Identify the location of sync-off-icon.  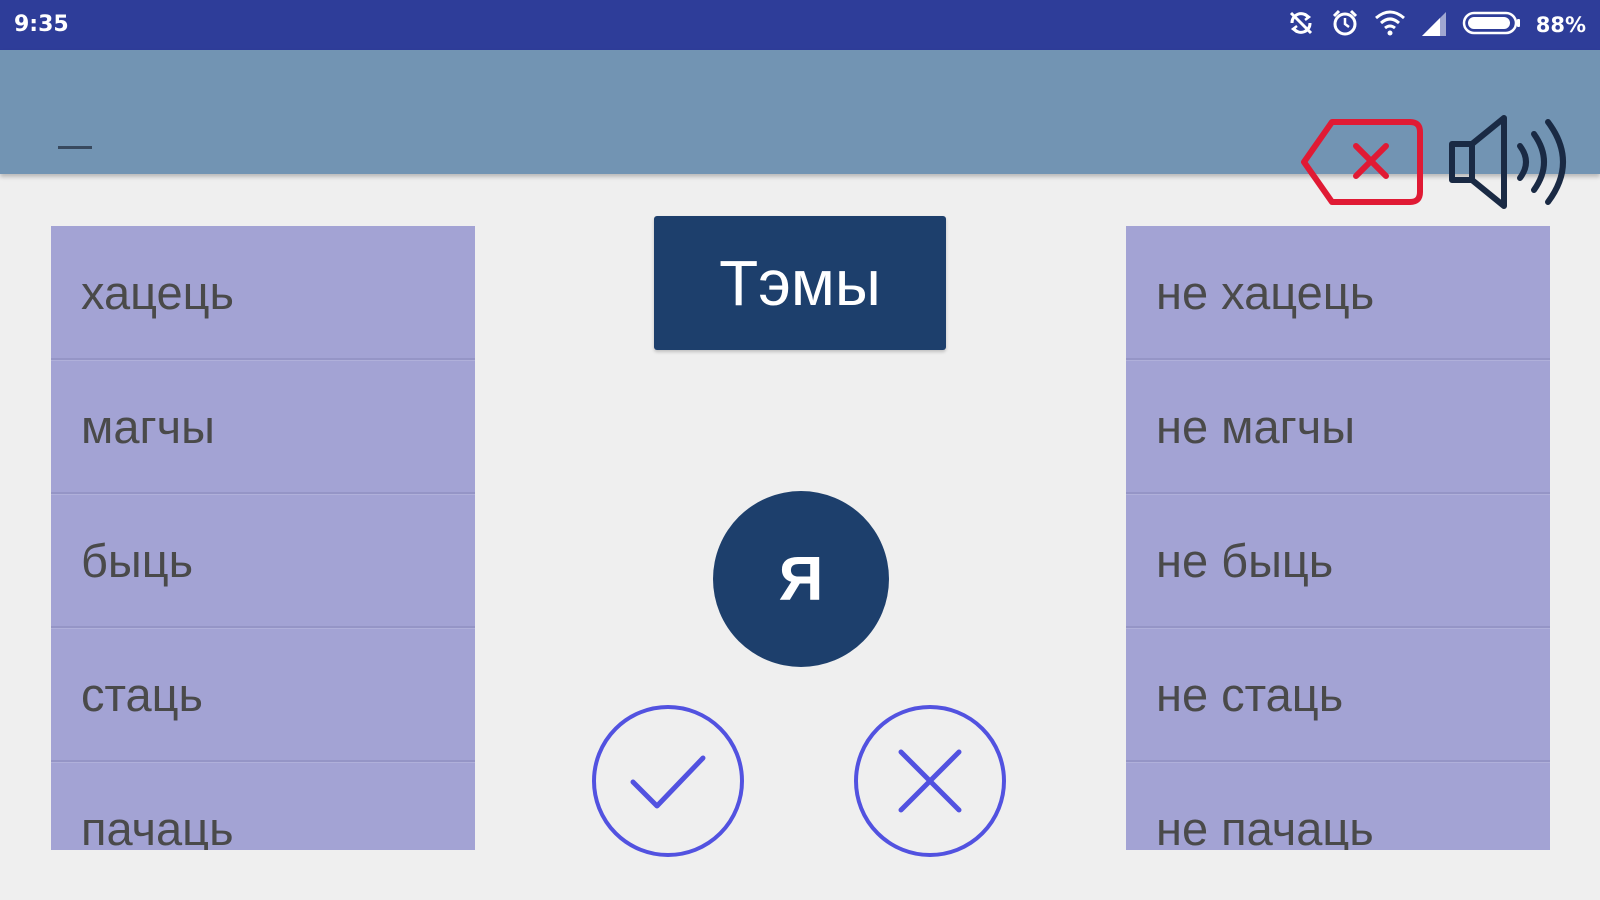
(1301, 25).